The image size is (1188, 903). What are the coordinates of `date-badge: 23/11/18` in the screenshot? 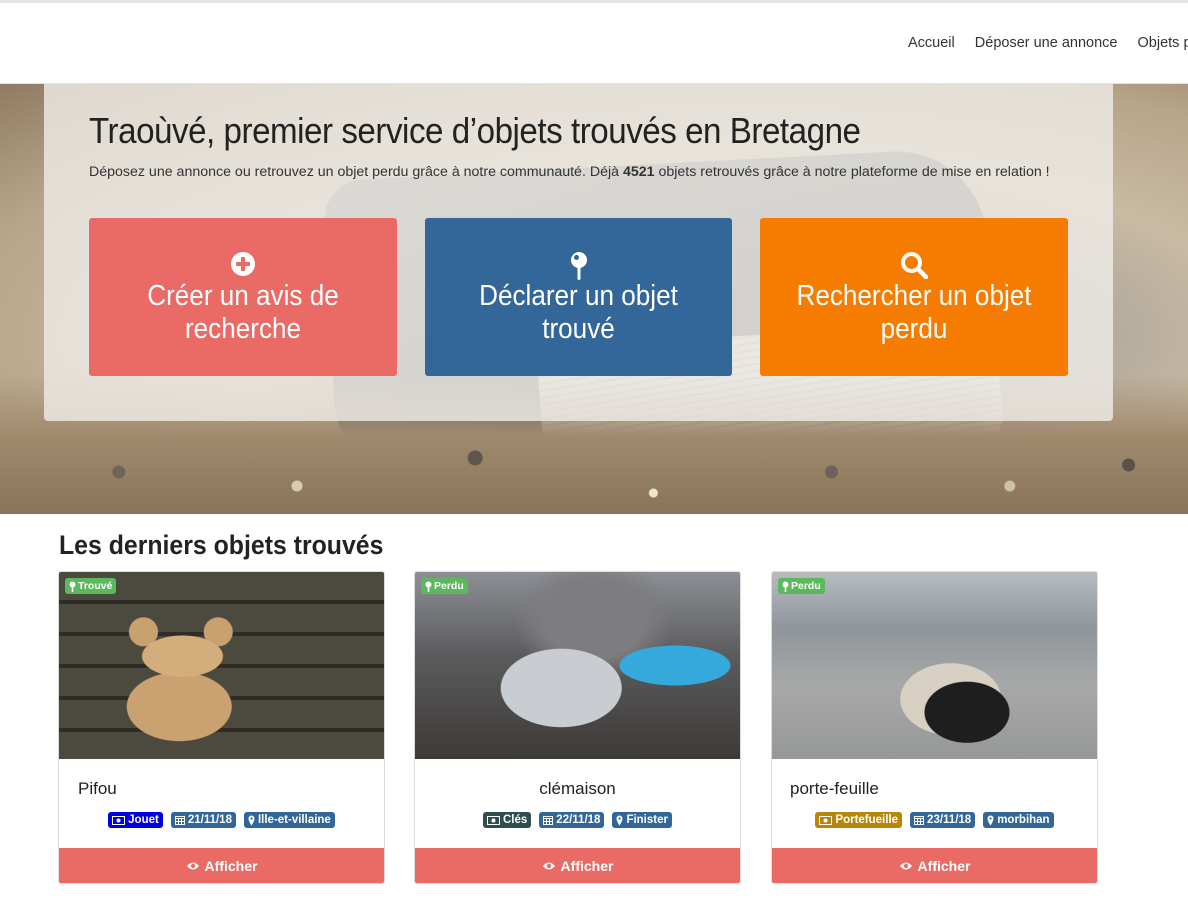 It's located at (943, 820).